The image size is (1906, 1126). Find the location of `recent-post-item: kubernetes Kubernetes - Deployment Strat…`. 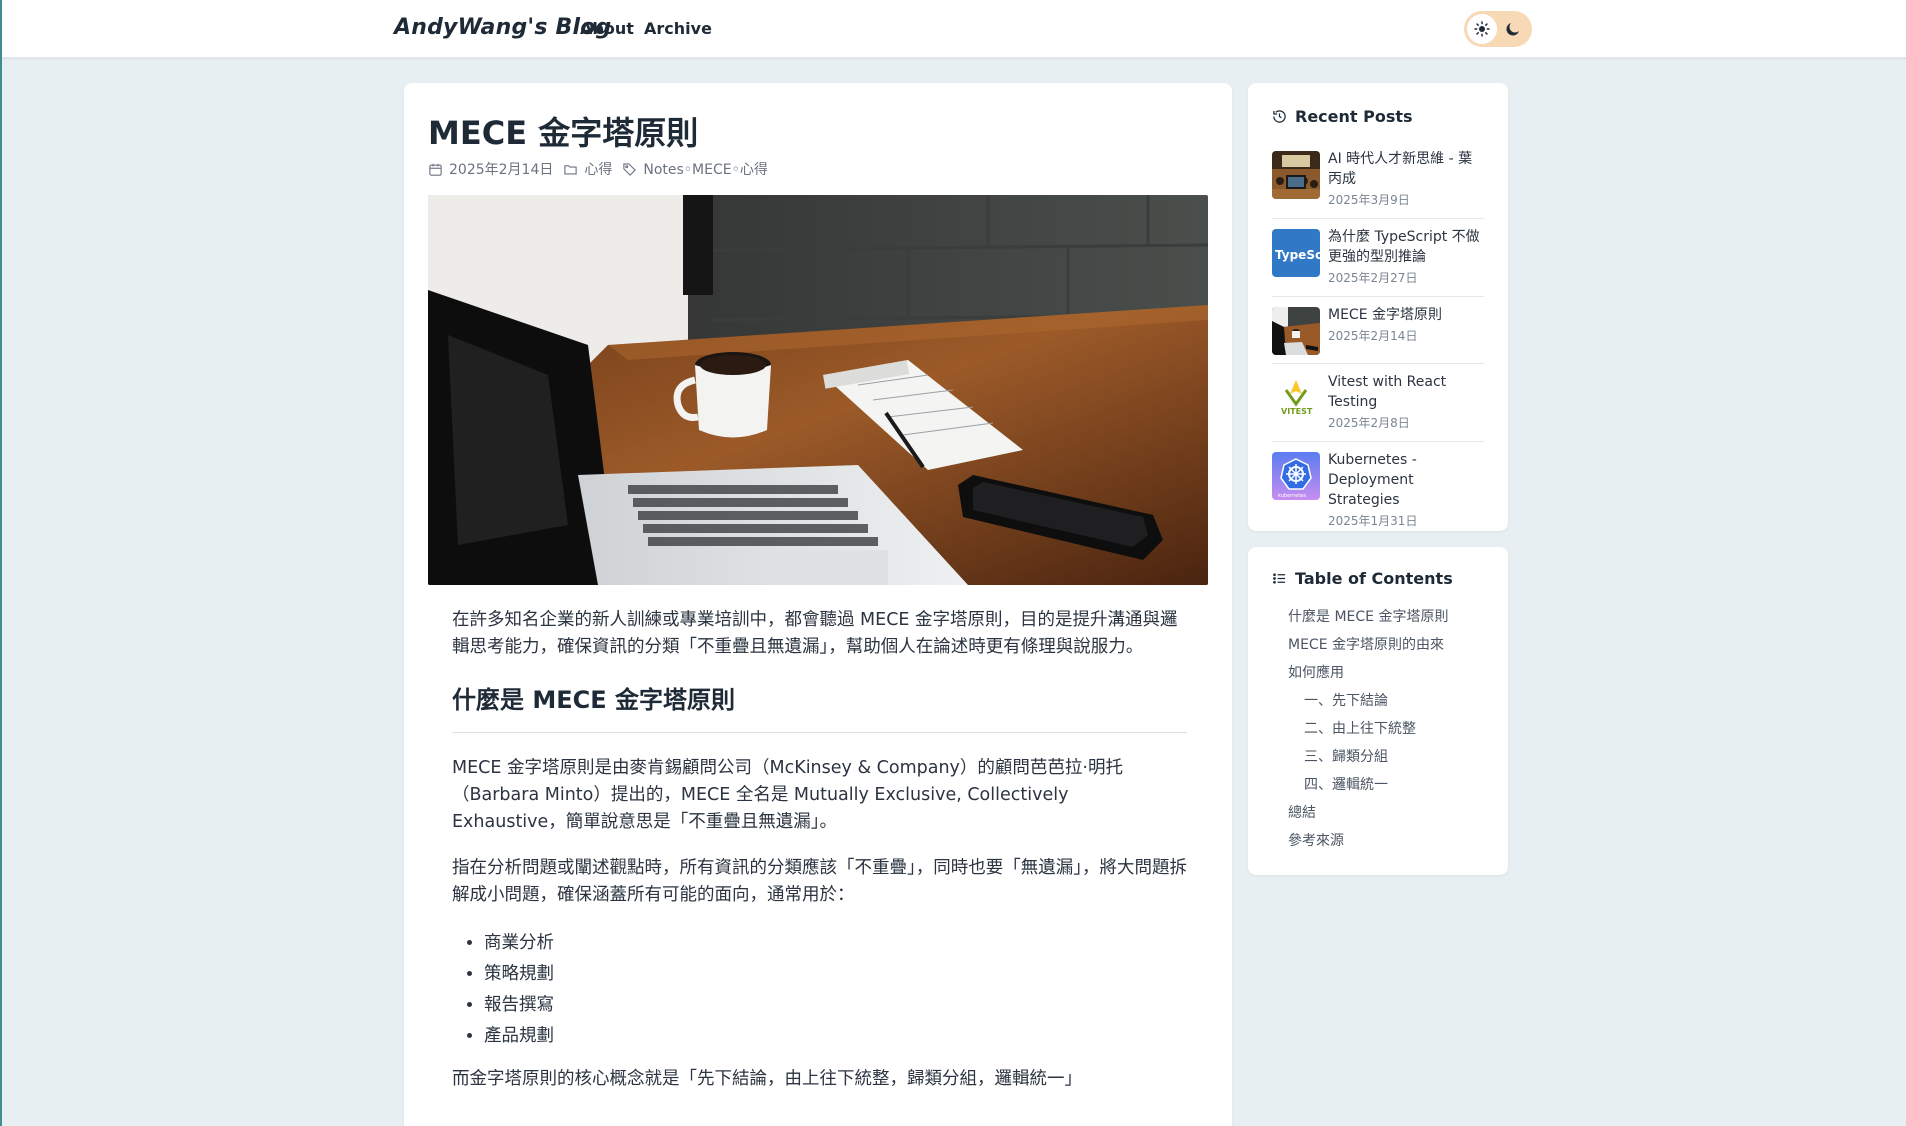

recent-post-item: kubernetes Kubernetes - Deployment Strat… is located at coordinates (1378, 490).